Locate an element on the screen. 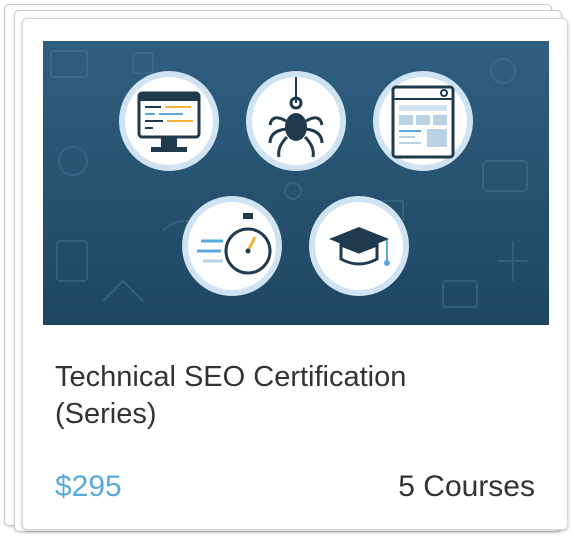 The width and height of the screenshot is (574, 538). course-price: $295 is located at coordinates (88, 486).